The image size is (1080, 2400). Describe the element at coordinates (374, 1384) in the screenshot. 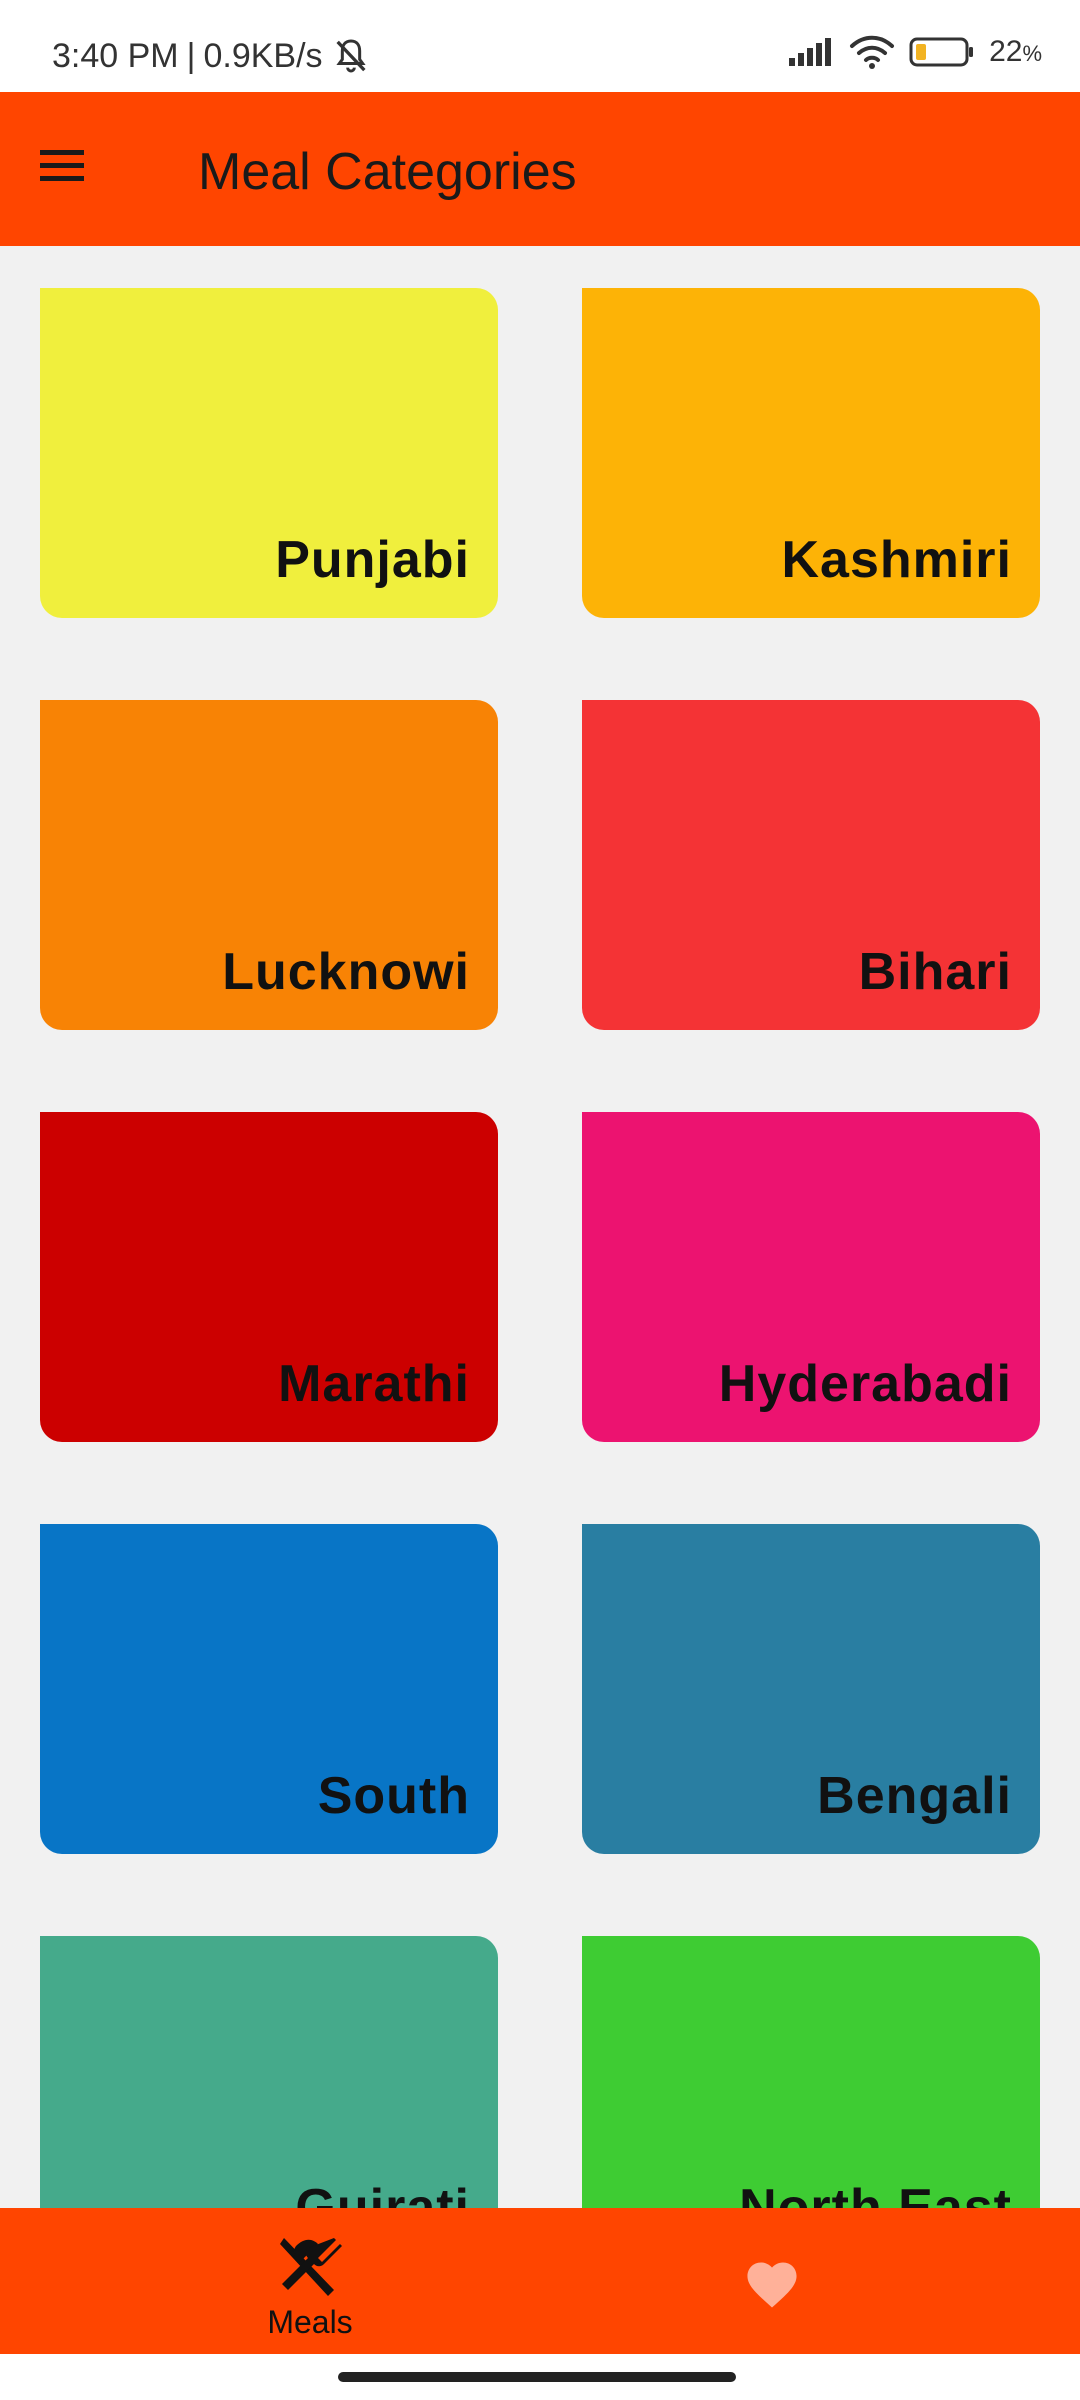

I see `category-label: Marathi` at that location.